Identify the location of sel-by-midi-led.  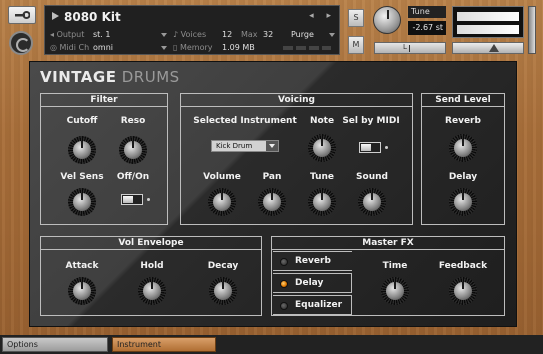
(386, 147).